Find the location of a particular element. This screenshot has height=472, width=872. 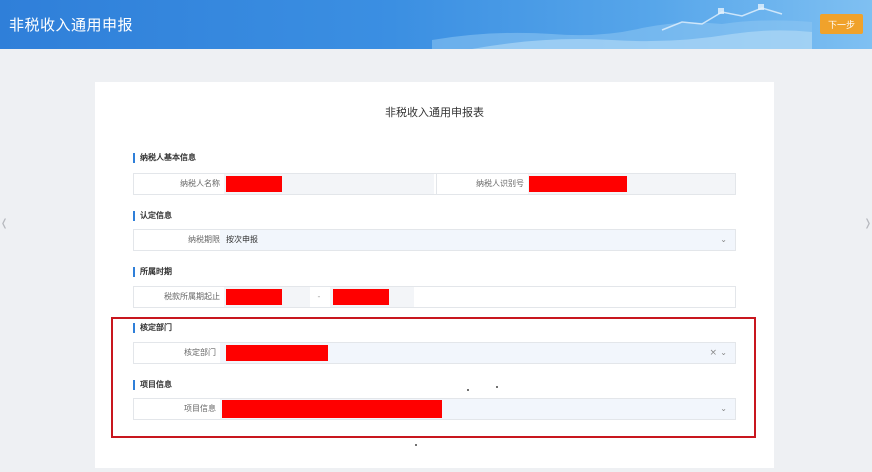

chevron-right-icon: ❭ is located at coordinates (868, 223).